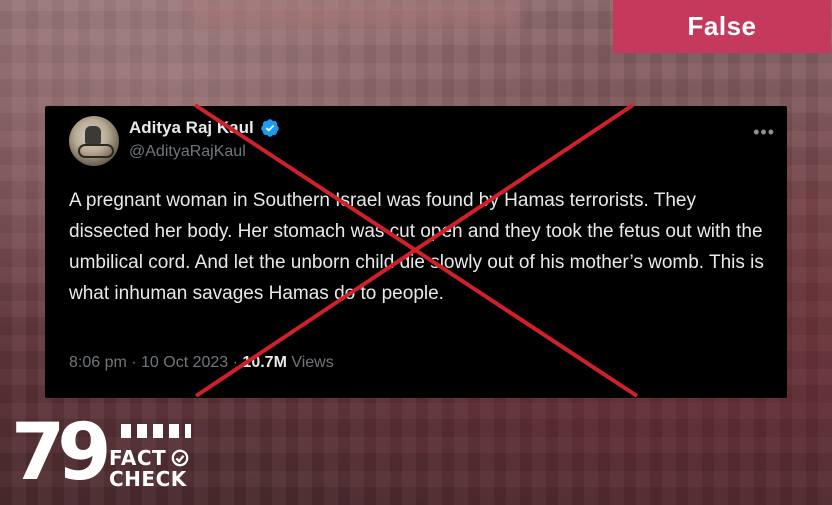 The width and height of the screenshot is (832, 505). What do you see at coordinates (764, 132) in the screenshot?
I see `more-options-icon: •••` at bounding box center [764, 132].